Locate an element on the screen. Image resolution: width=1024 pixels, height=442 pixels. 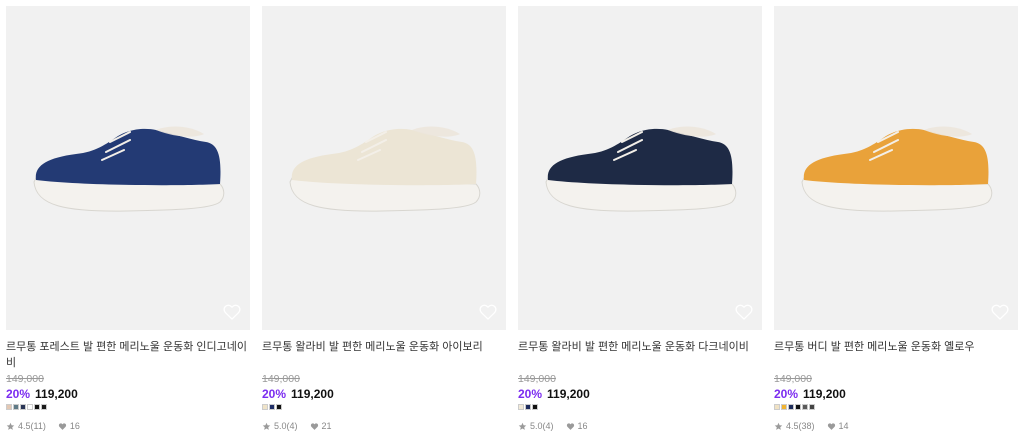
likes-count: 21 is located at coordinates (326, 426).